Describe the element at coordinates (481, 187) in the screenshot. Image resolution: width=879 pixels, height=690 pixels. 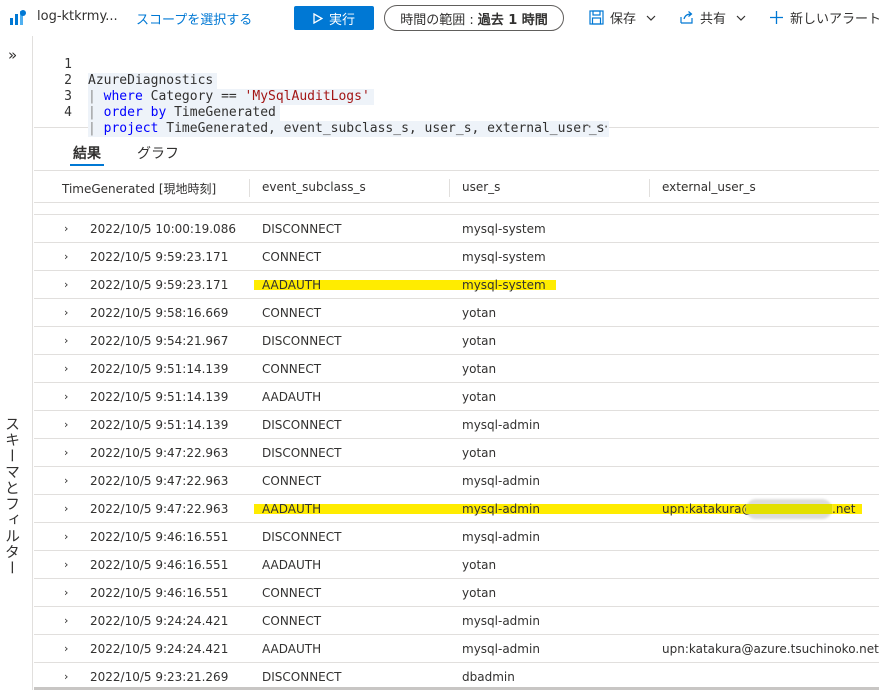
I see `column-header-user: user_s` at that location.